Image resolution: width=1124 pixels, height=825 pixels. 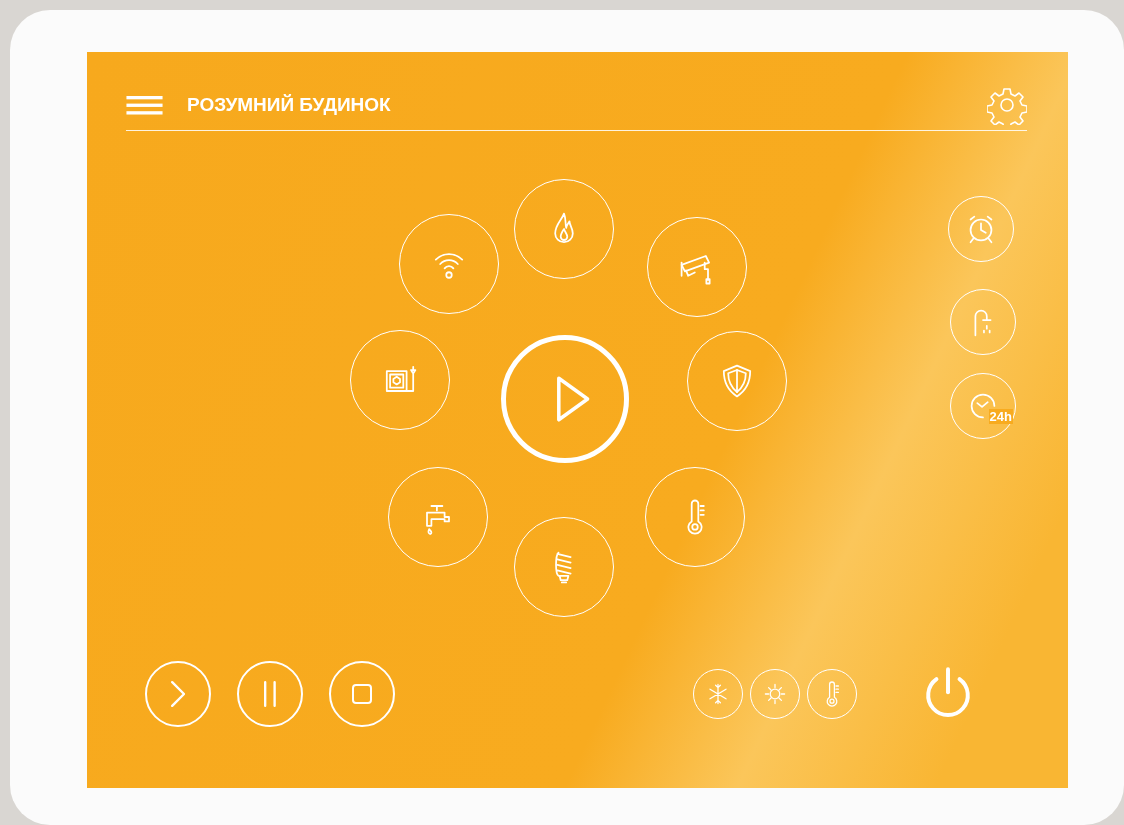 I want to click on pause-icon, so click(x=270, y=694).